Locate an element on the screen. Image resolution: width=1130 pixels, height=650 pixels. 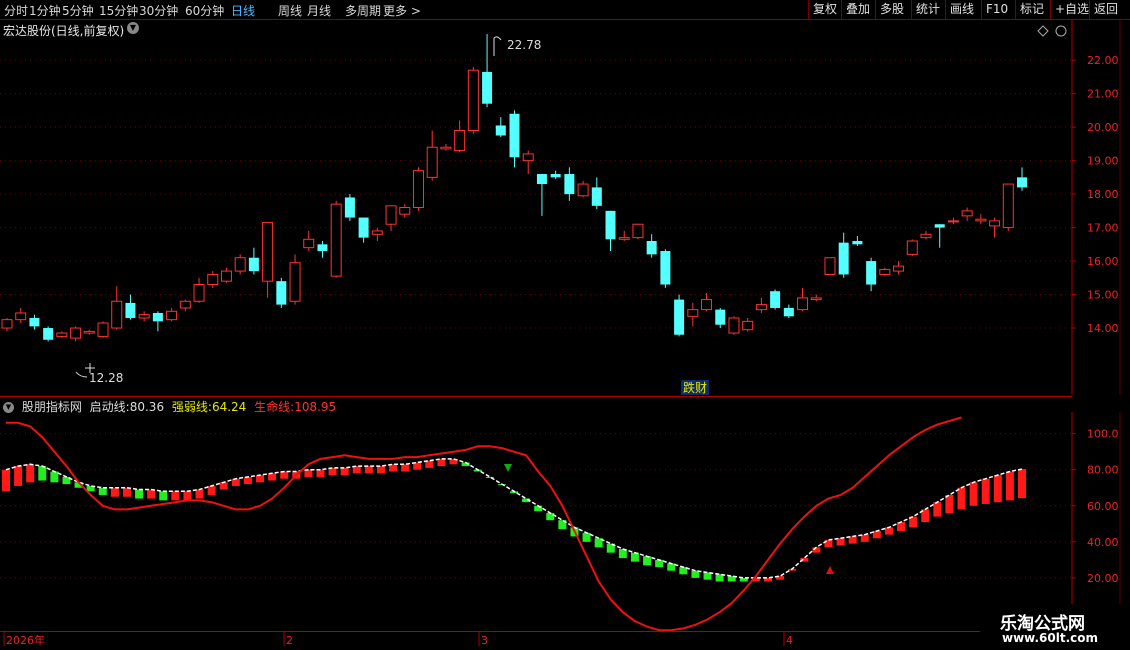
period-tab: 15分钟 is located at coordinates (118, 10).